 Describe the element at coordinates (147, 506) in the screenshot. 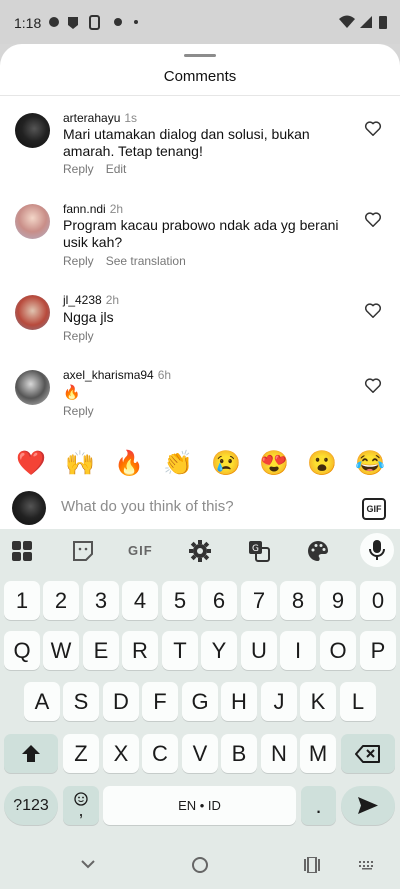

I see `comment-input: What do you think of this?` at that location.